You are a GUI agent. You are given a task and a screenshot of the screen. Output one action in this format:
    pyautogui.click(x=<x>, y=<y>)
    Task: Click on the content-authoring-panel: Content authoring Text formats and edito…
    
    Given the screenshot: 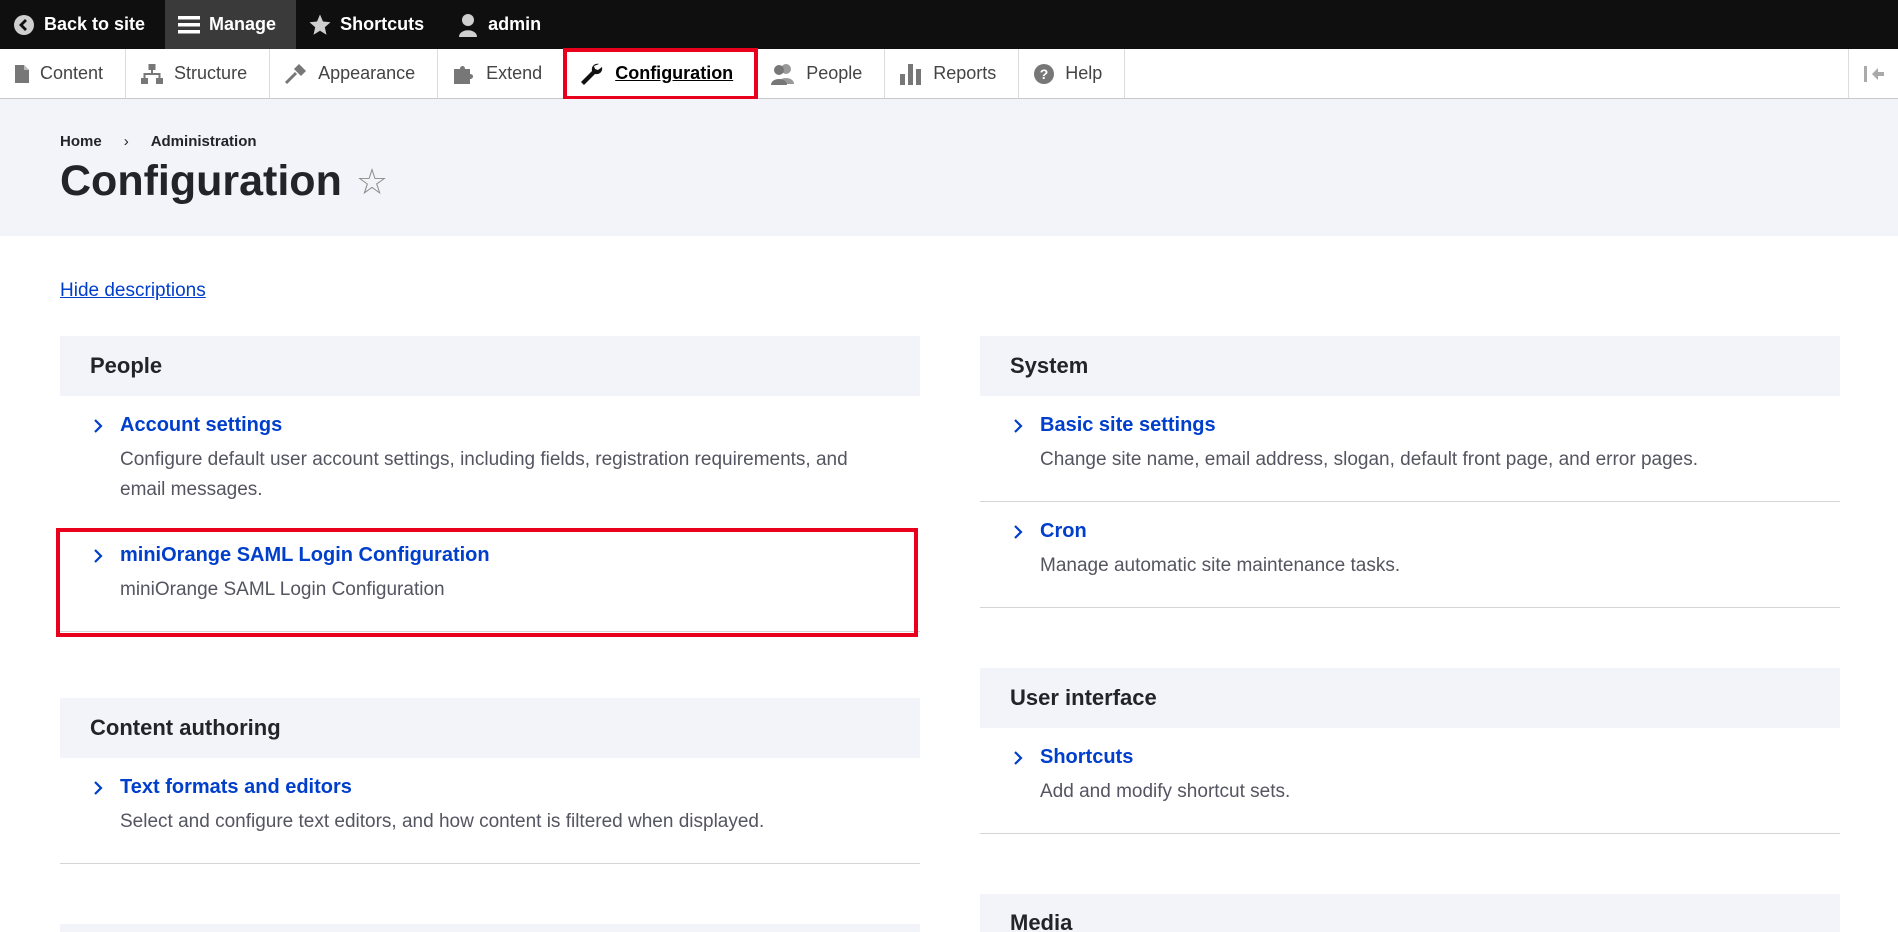 What is the action you would take?
    pyautogui.click(x=490, y=781)
    